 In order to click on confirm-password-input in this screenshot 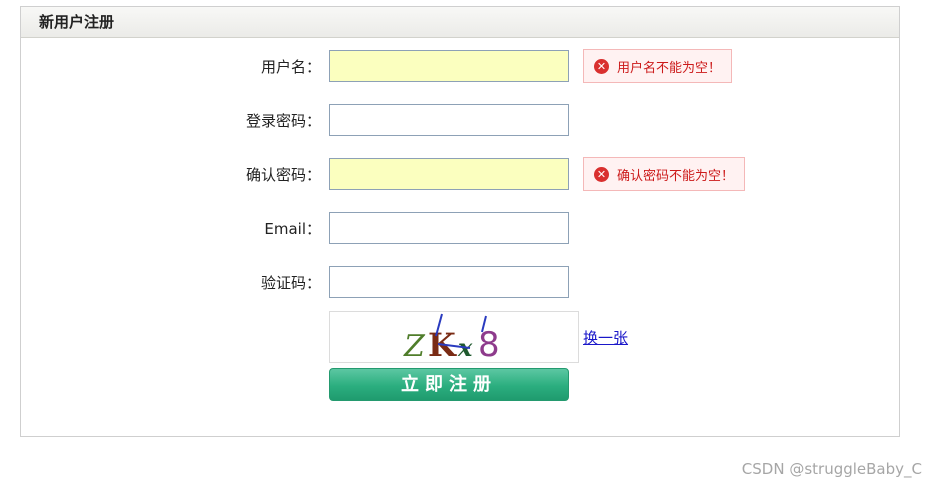, I will do `click(449, 174)`.